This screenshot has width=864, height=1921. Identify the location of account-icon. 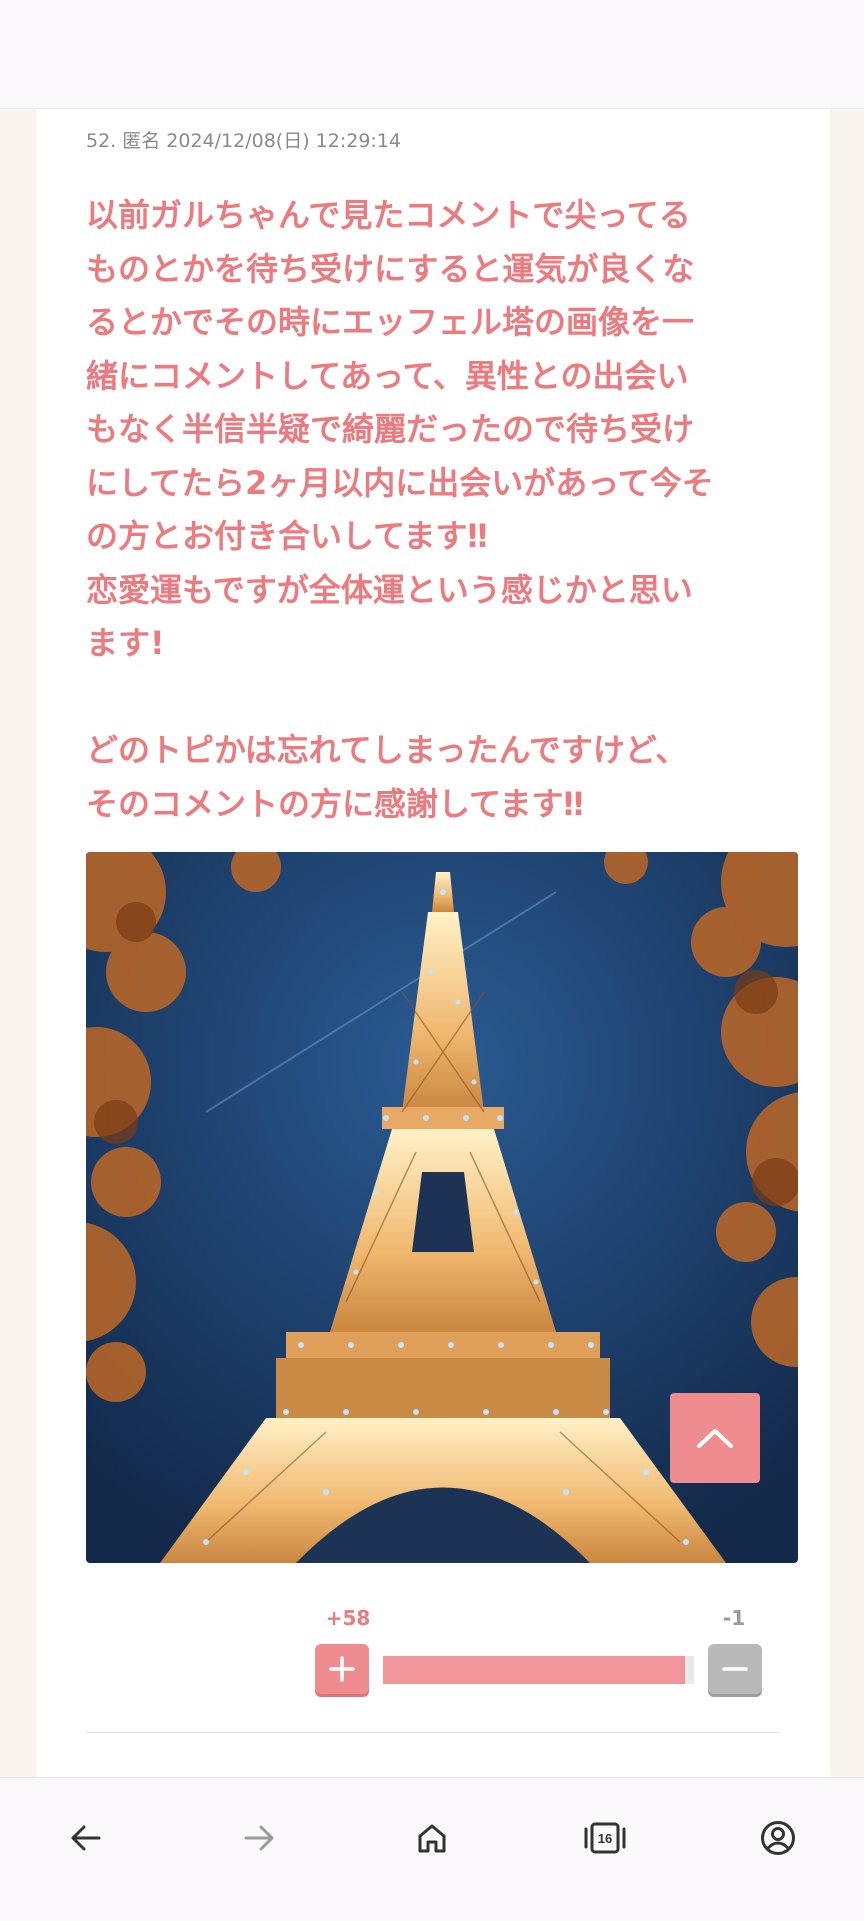
(778, 1838).